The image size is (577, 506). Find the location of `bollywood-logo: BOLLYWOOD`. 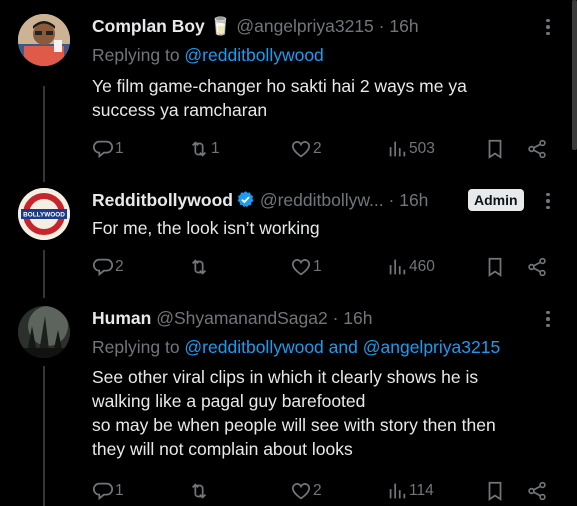

bollywood-logo: BOLLYWOOD is located at coordinates (44, 214).